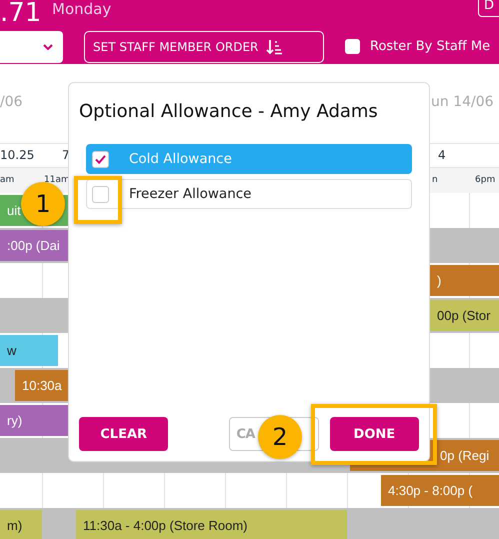 This screenshot has height=539, width=499. What do you see at coordinates (11, 102) in the screenshot?
I see `date-label: /06` at bounding box center [11, 102].